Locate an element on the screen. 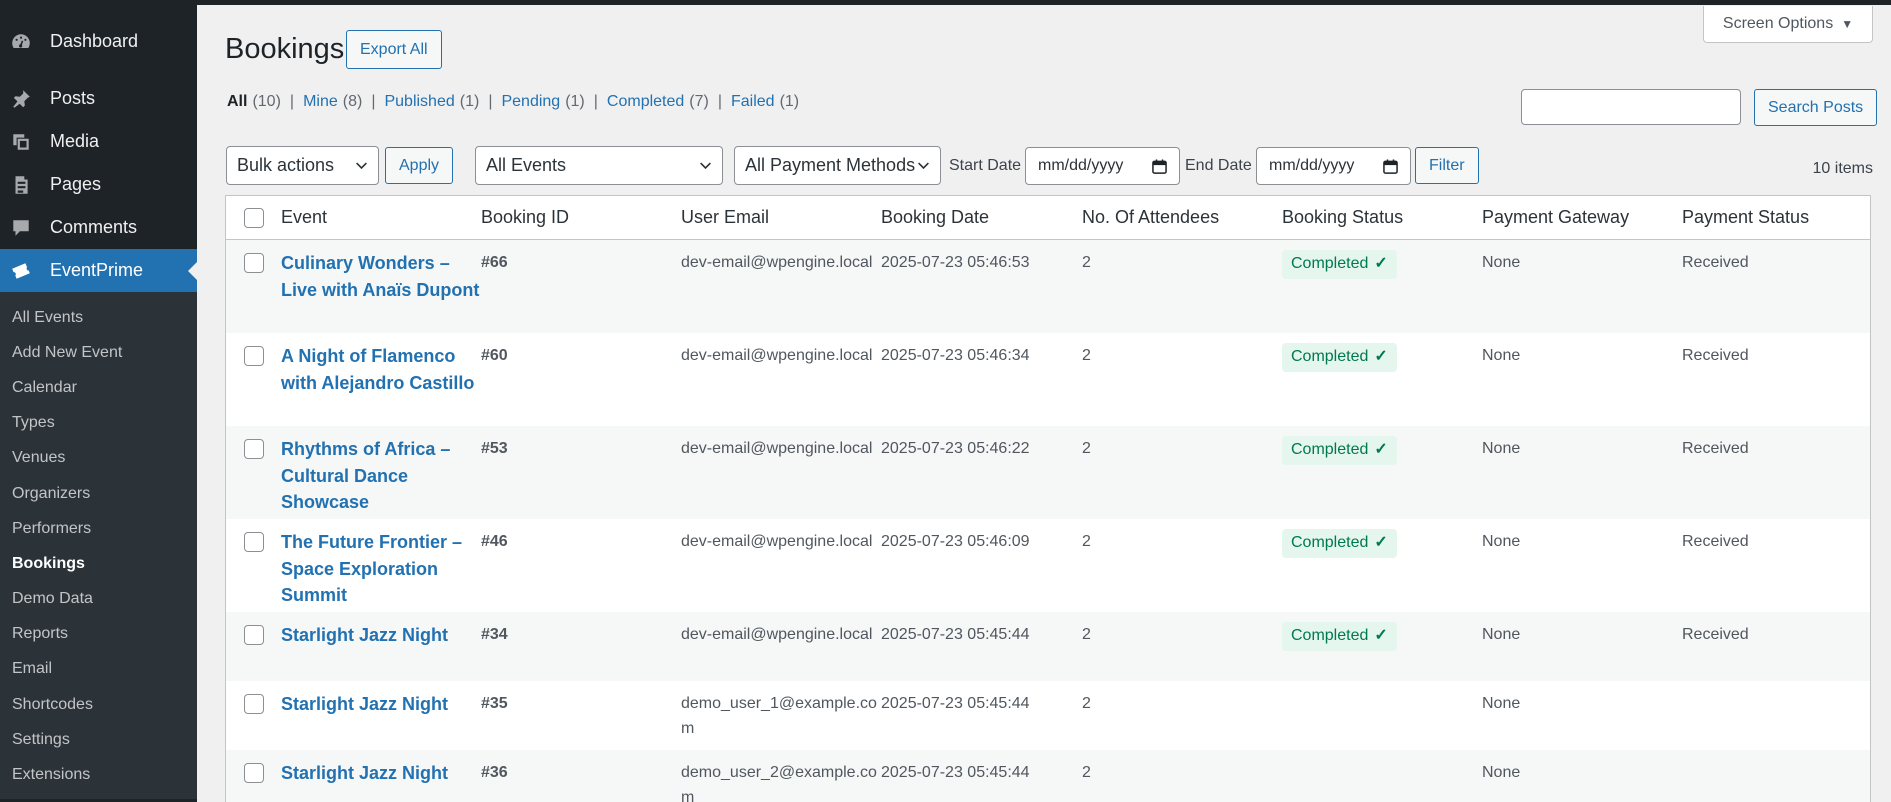 Image resolution: width=1891 pixels, height=802 pixels. start-date-input: mm/dd/yyyy is located at coordinates (1102, 166).